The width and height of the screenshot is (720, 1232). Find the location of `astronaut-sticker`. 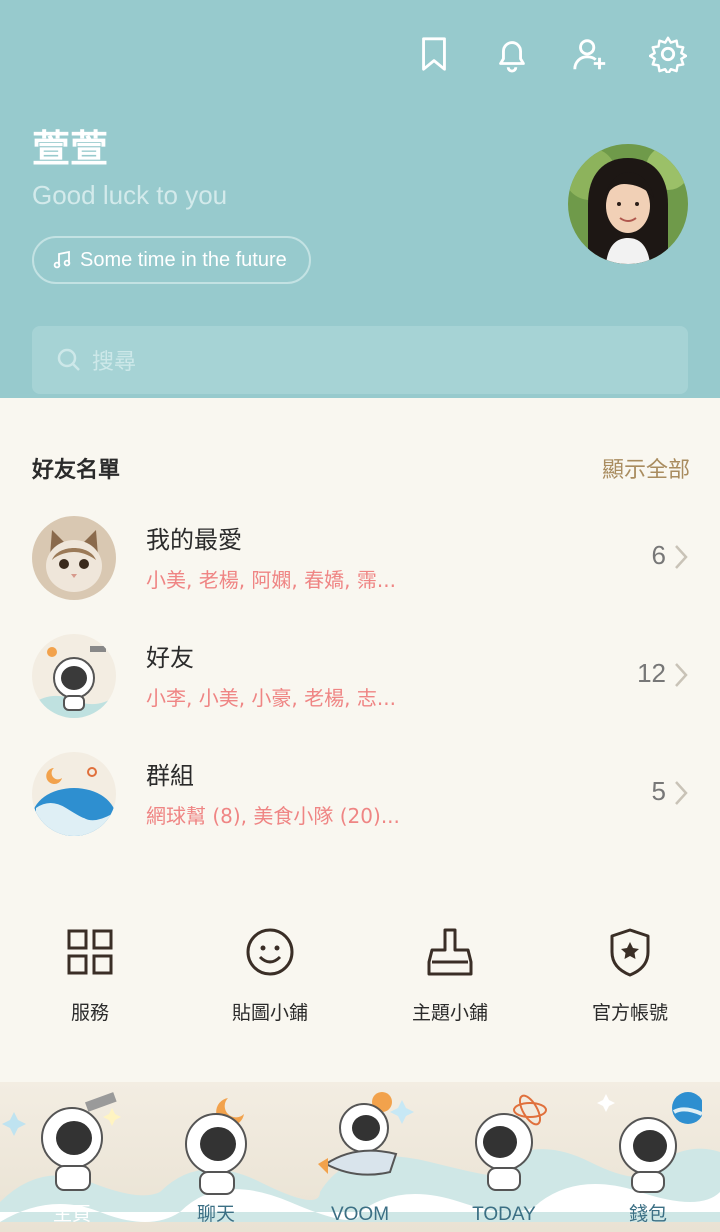

astronaut-sticker is located at coordinates (74, 676).